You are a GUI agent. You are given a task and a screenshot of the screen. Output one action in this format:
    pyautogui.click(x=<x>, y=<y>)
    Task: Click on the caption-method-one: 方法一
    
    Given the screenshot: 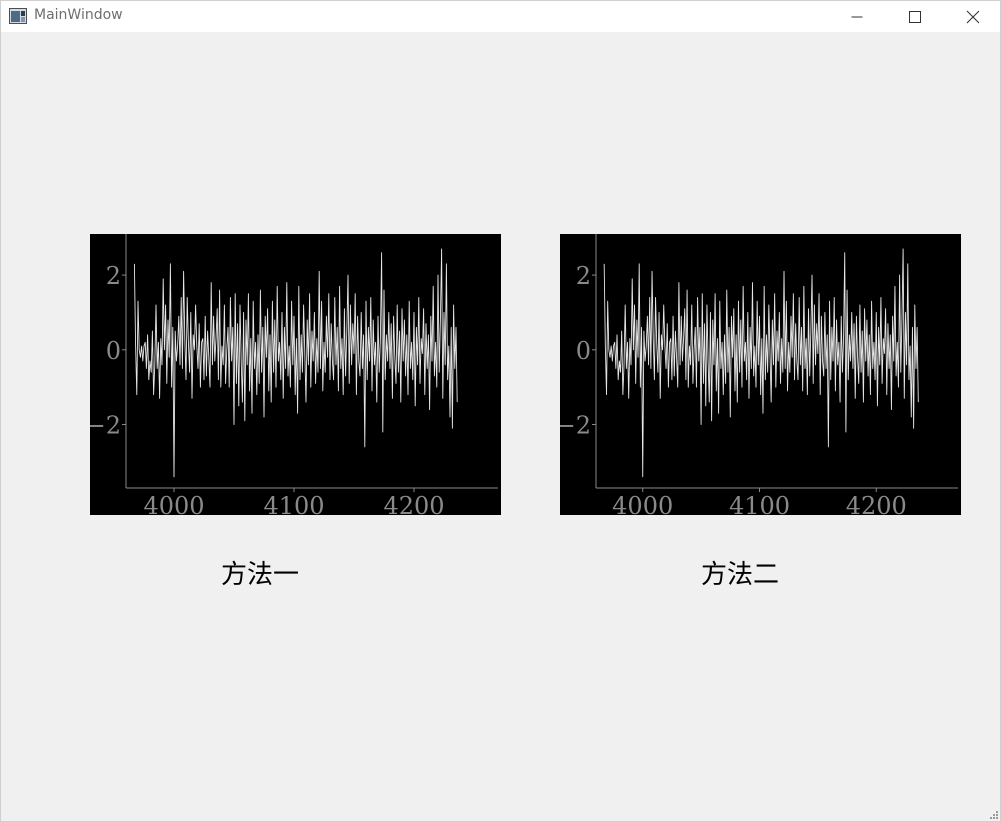 What is the action you would take?
    pyautogui.click(x=260, y=575)
    